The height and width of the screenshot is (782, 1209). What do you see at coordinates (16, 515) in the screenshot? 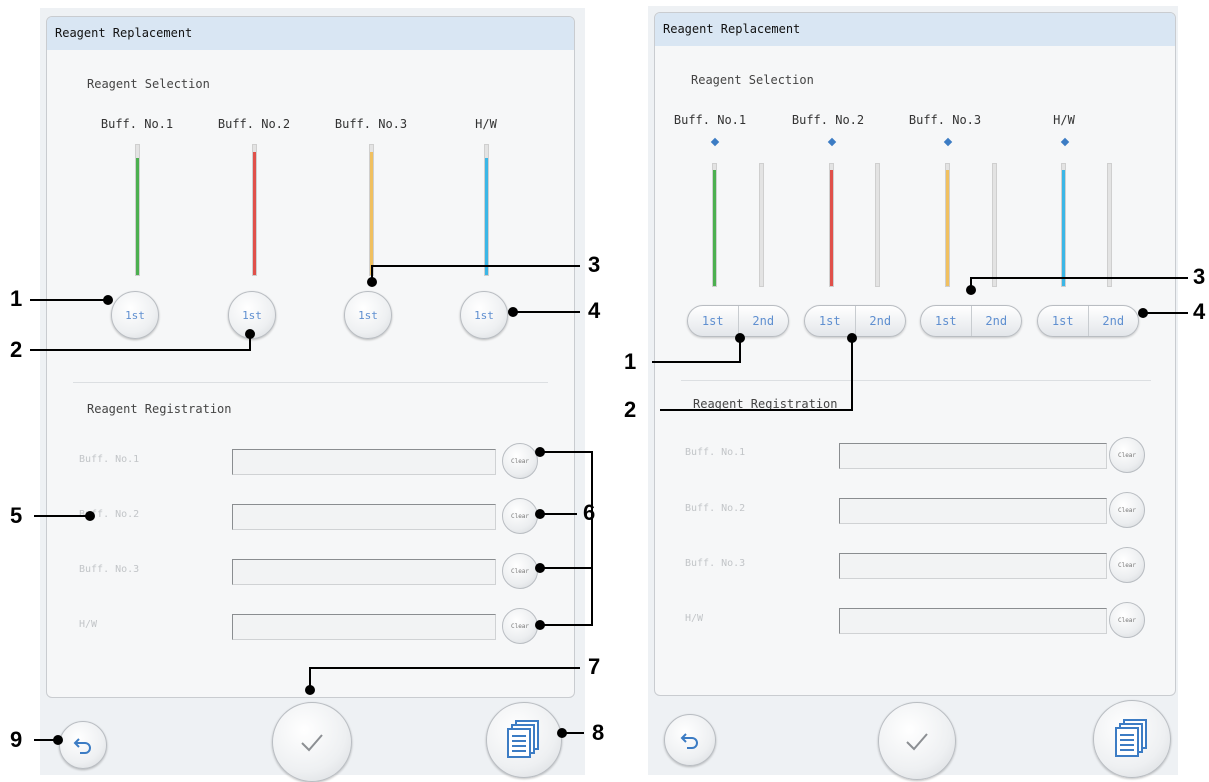
I see `callout-5: 5` at bounding box center [16, 515].